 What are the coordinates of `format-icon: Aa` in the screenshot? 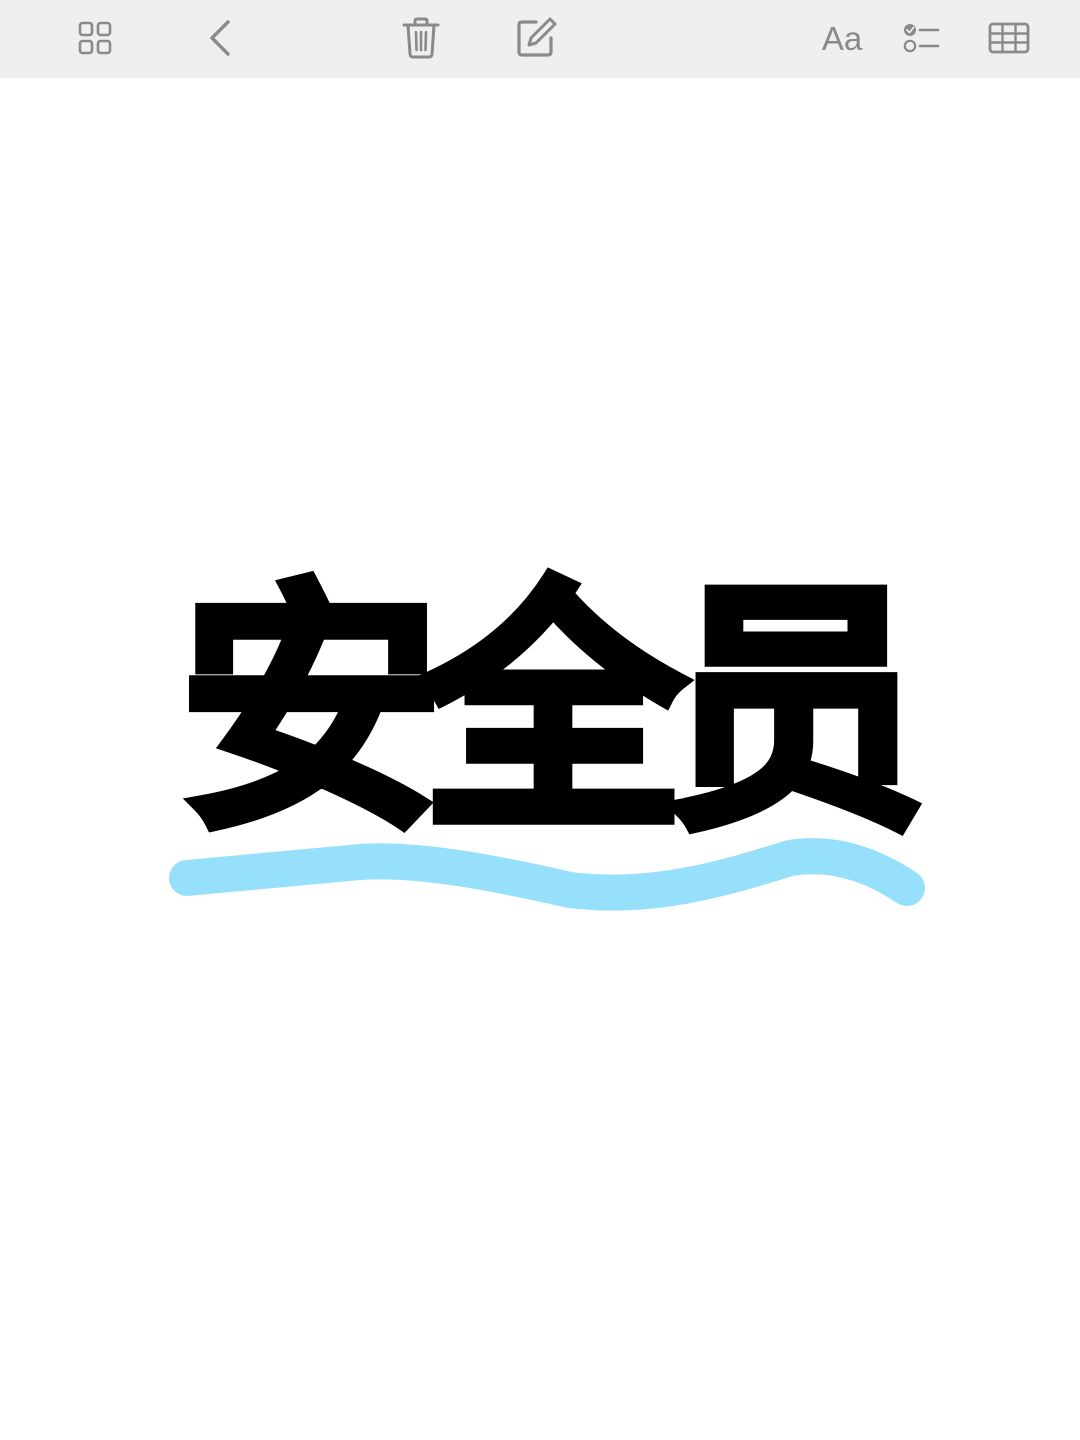 It's located at (842, 38).